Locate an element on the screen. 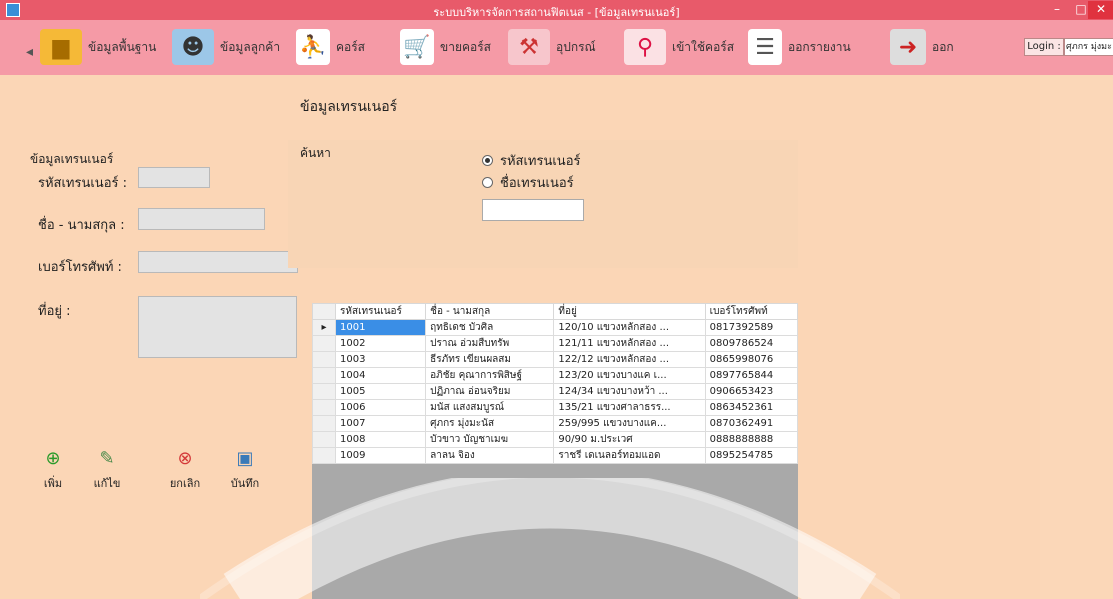  column-header: รหัสเทรนเนอร์ is located at coordinates (380, 311).